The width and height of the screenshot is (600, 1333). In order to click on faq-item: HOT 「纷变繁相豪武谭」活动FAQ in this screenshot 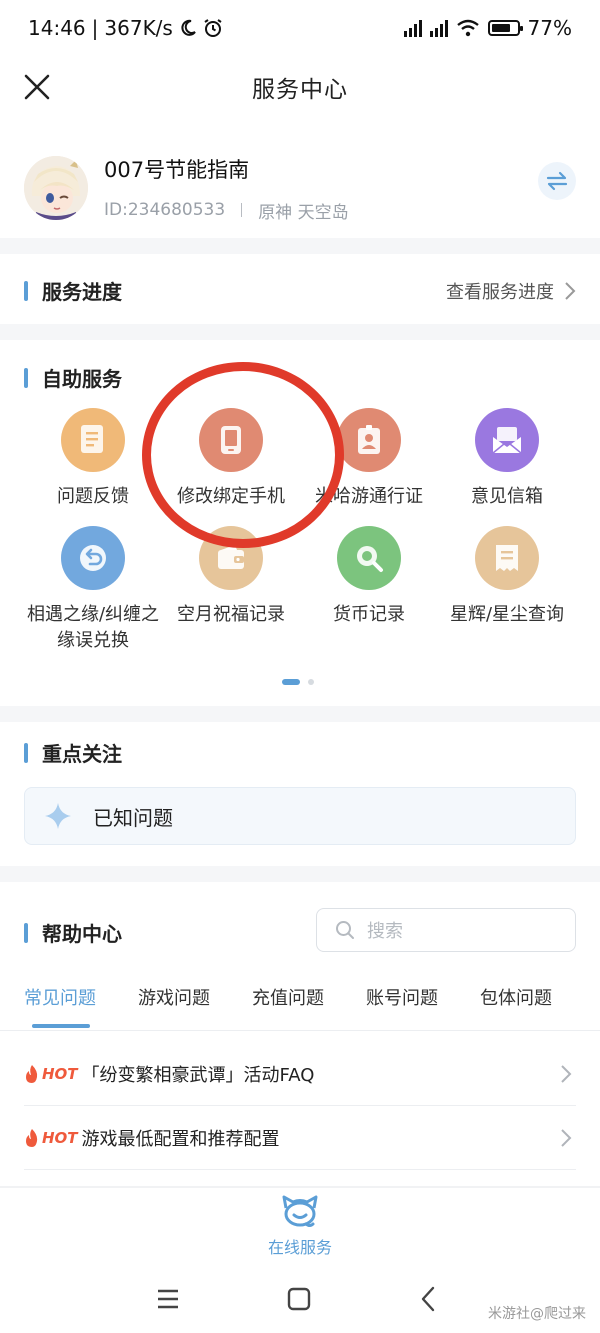, I will do `click(300, 1074)`.